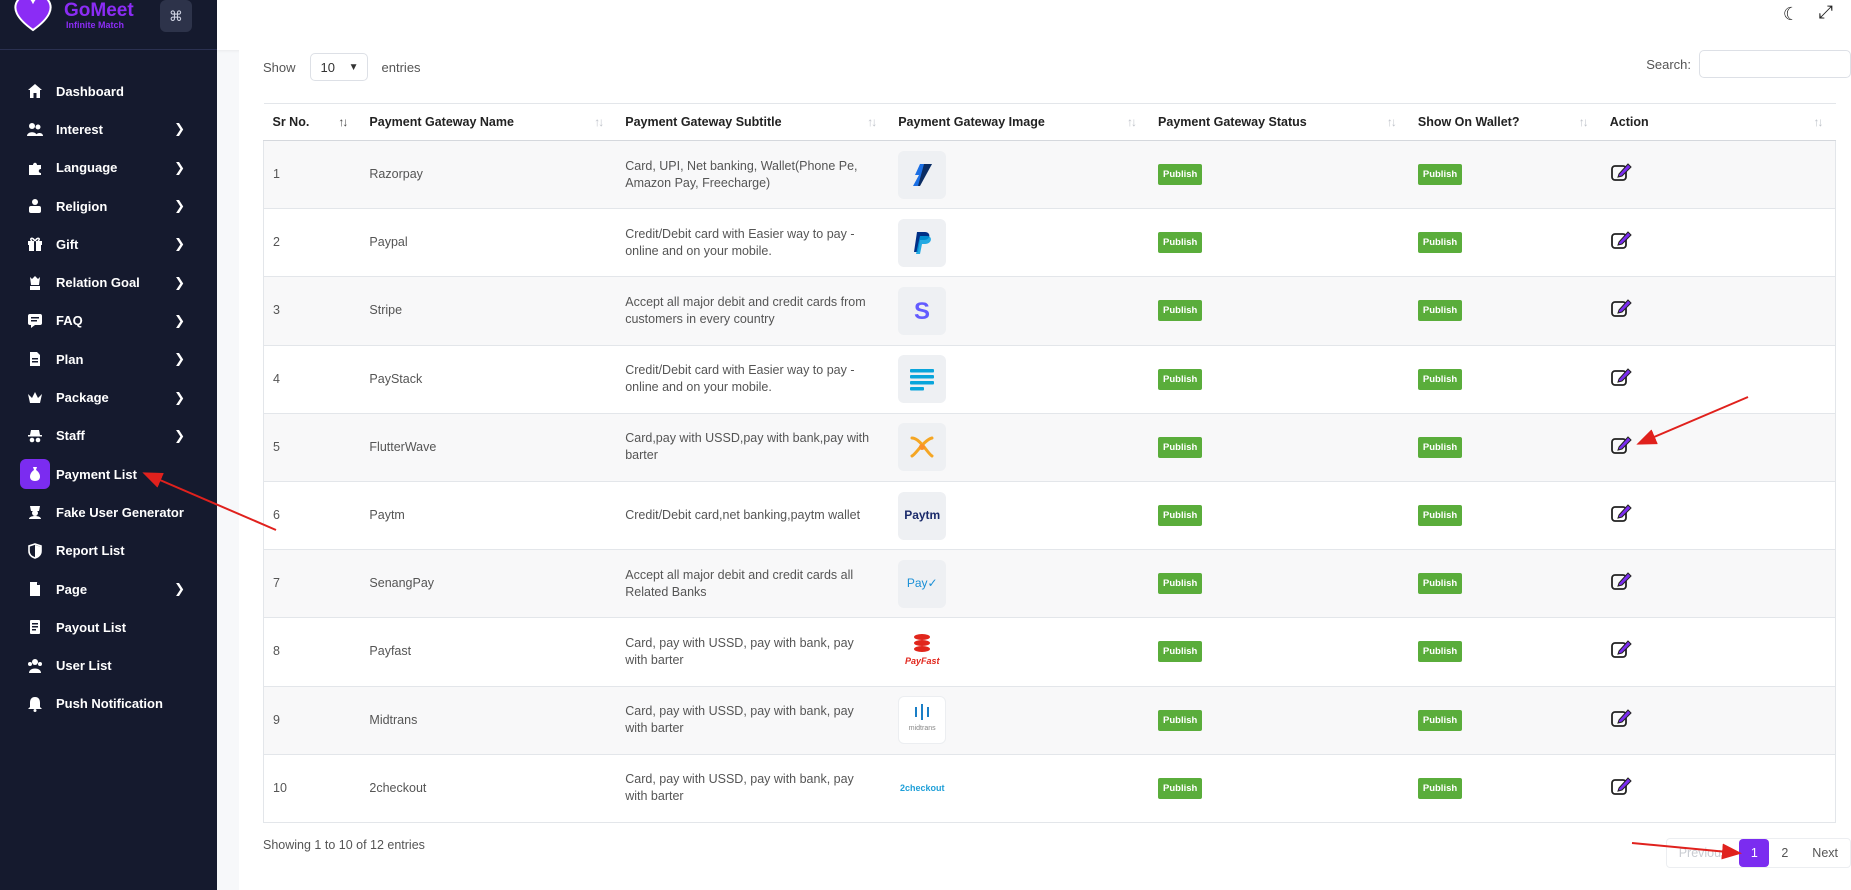  Describe the element at coordinates (108, 359) in the screenshot. I see `sidebar-item-plan: Plan ❯` at that location.